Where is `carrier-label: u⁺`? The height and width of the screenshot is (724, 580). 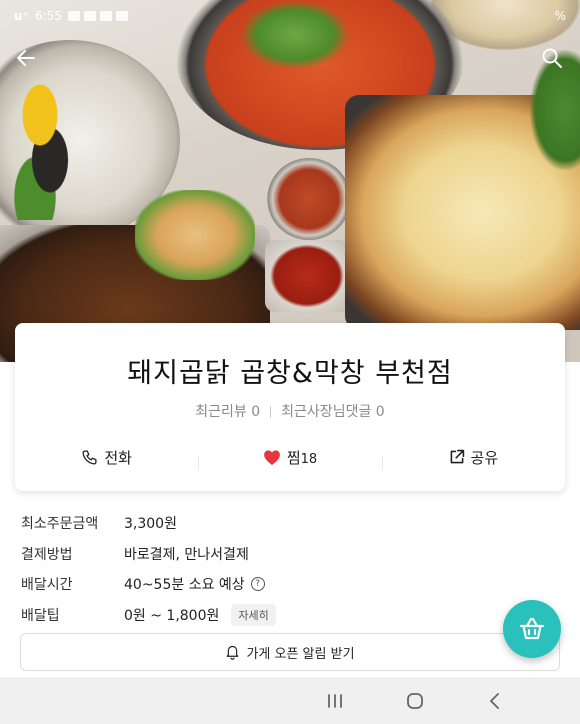
carrier-label: u⁺ is located at coordinates (21, 16).